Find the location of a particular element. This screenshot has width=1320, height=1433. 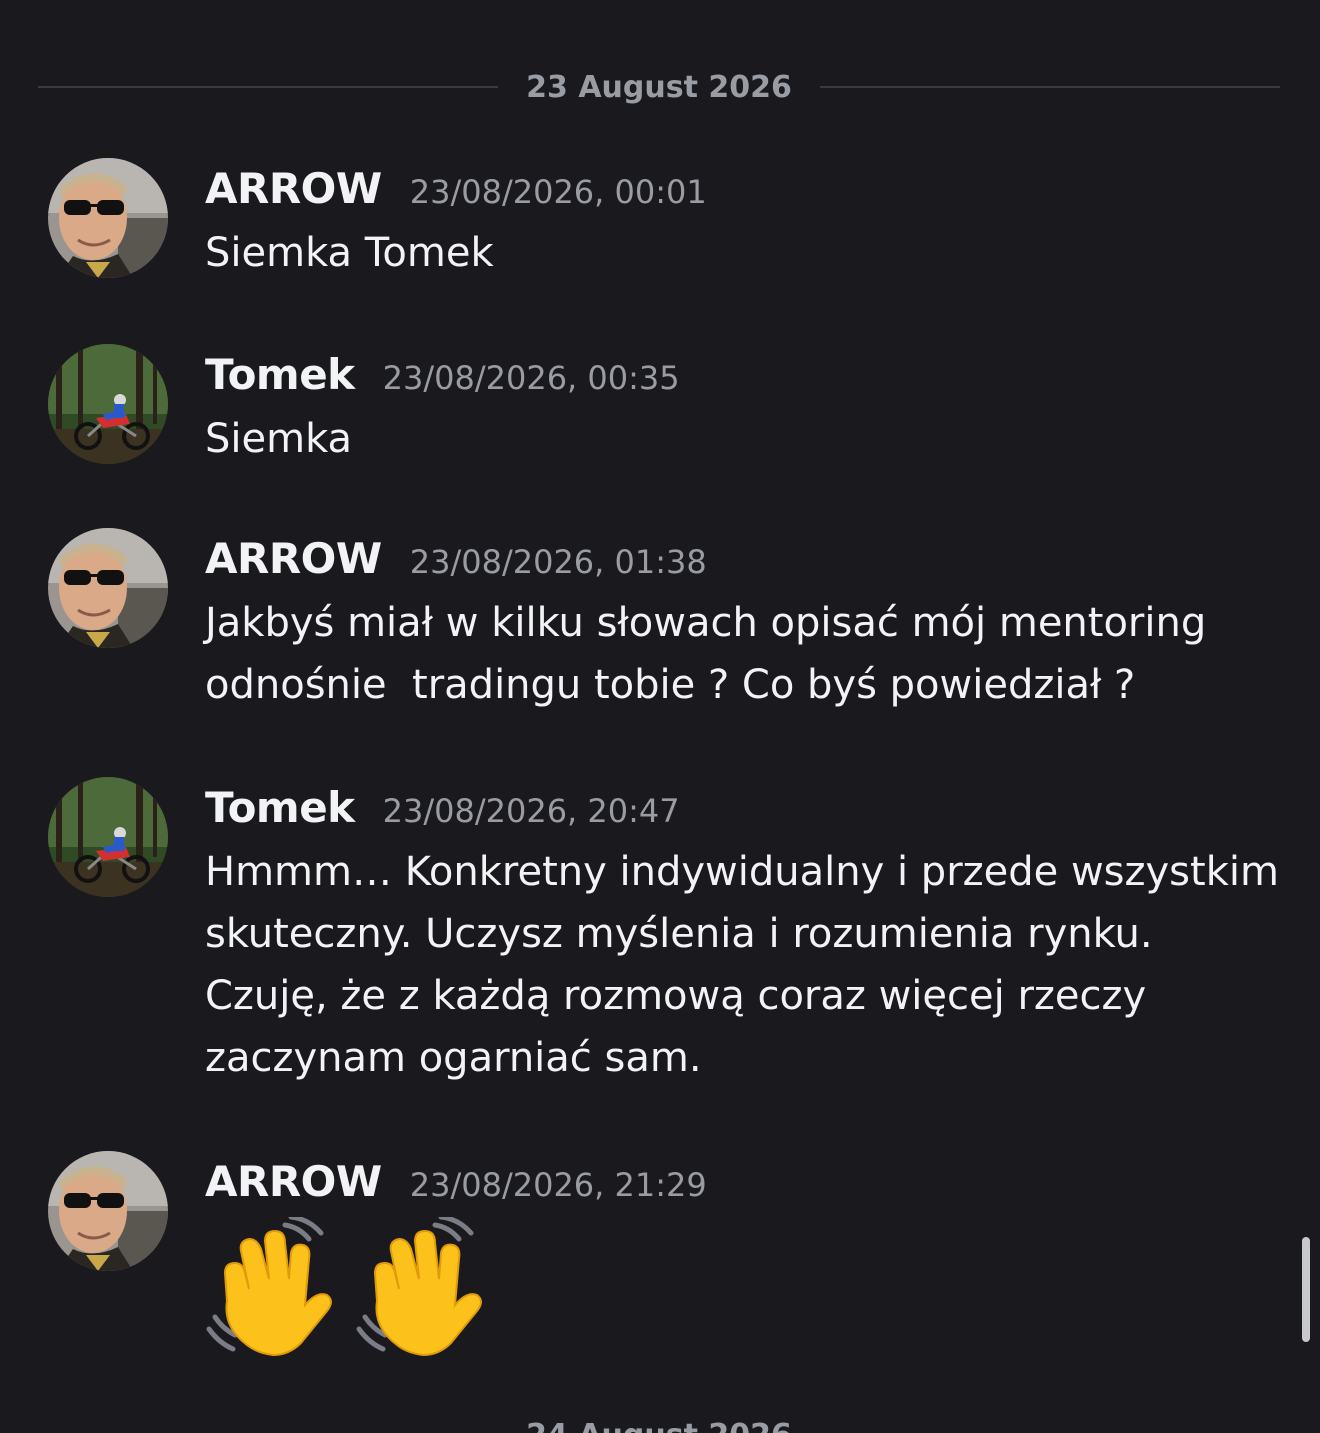

emoji-row is located at coordinates (742, 1287).